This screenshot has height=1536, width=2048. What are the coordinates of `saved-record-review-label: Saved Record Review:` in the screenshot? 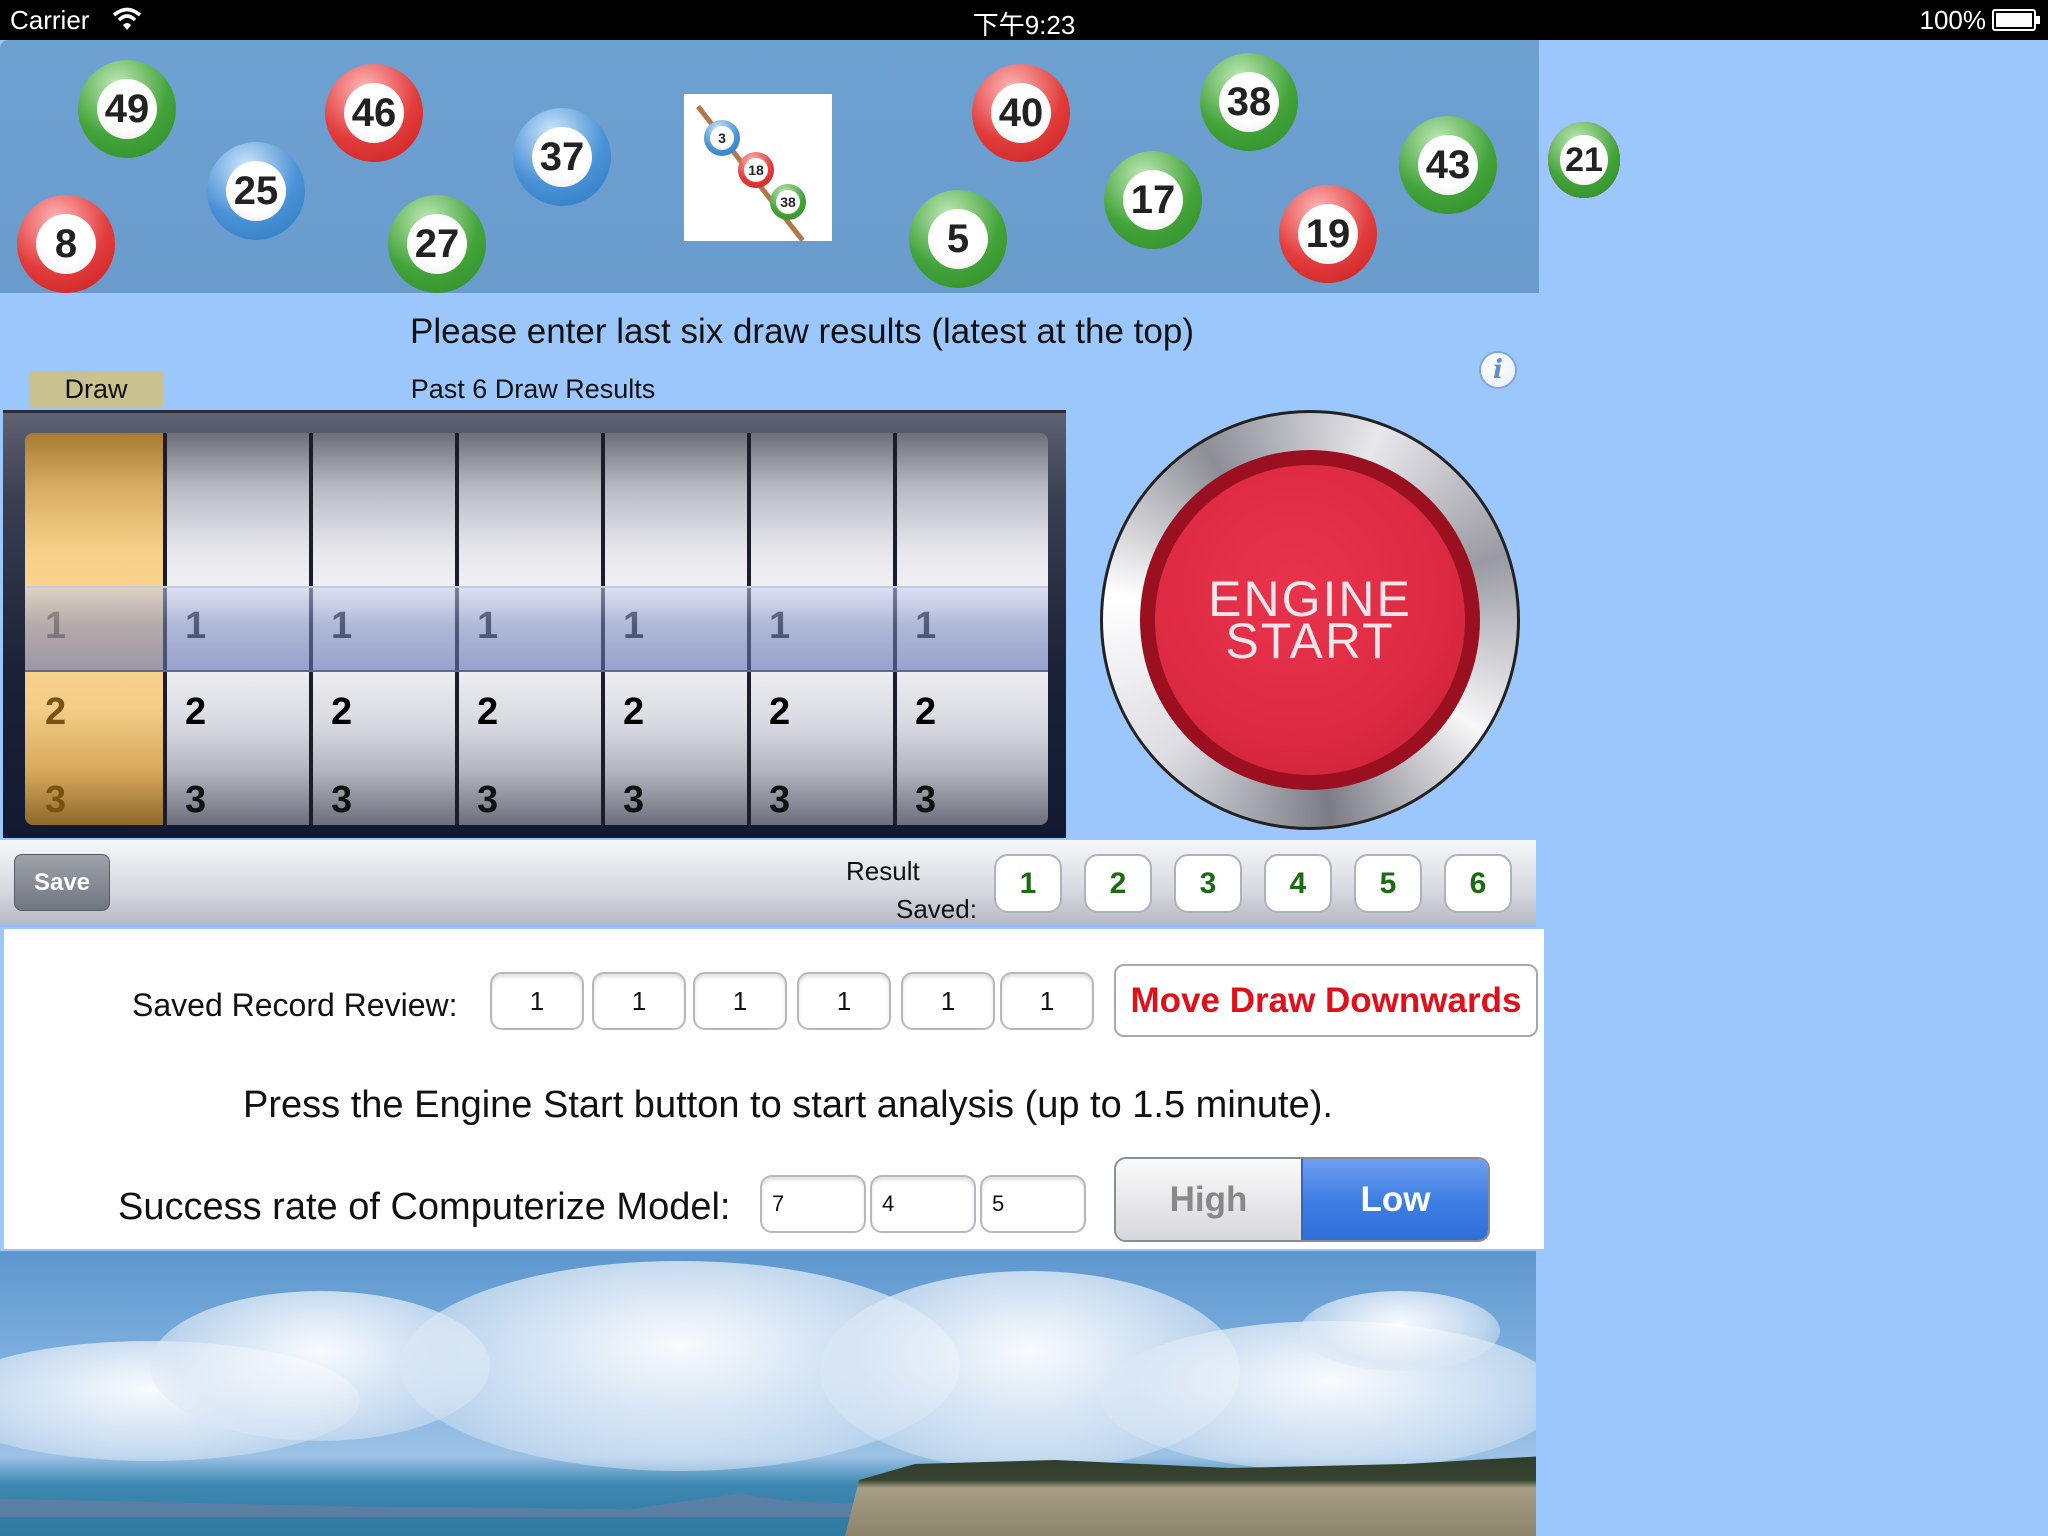 It's located at (295, 1005).